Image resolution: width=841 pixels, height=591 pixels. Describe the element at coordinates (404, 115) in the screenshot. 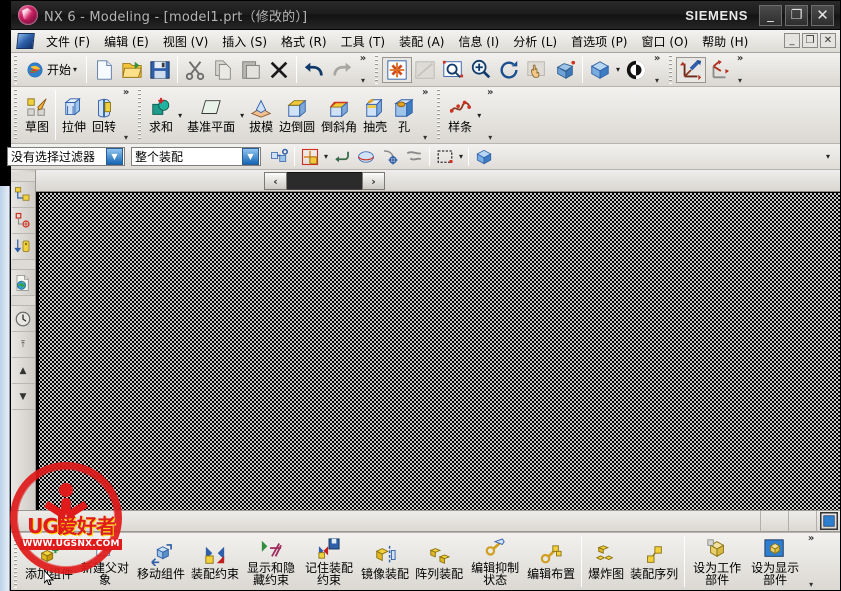

I see `hole-button: 孔` at that location.